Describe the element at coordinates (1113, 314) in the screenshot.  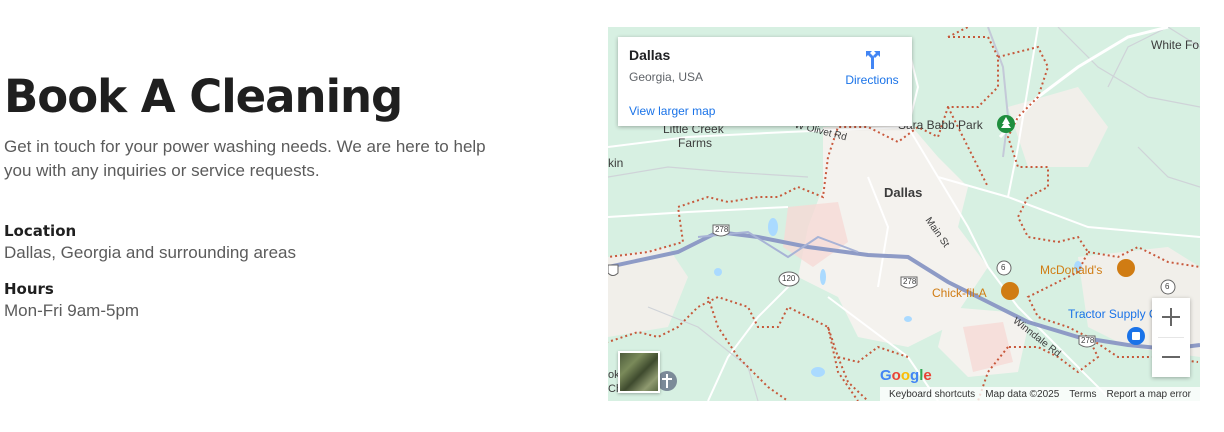
I see `map-label-tractor-supply: Tractor Supply C` at that location.